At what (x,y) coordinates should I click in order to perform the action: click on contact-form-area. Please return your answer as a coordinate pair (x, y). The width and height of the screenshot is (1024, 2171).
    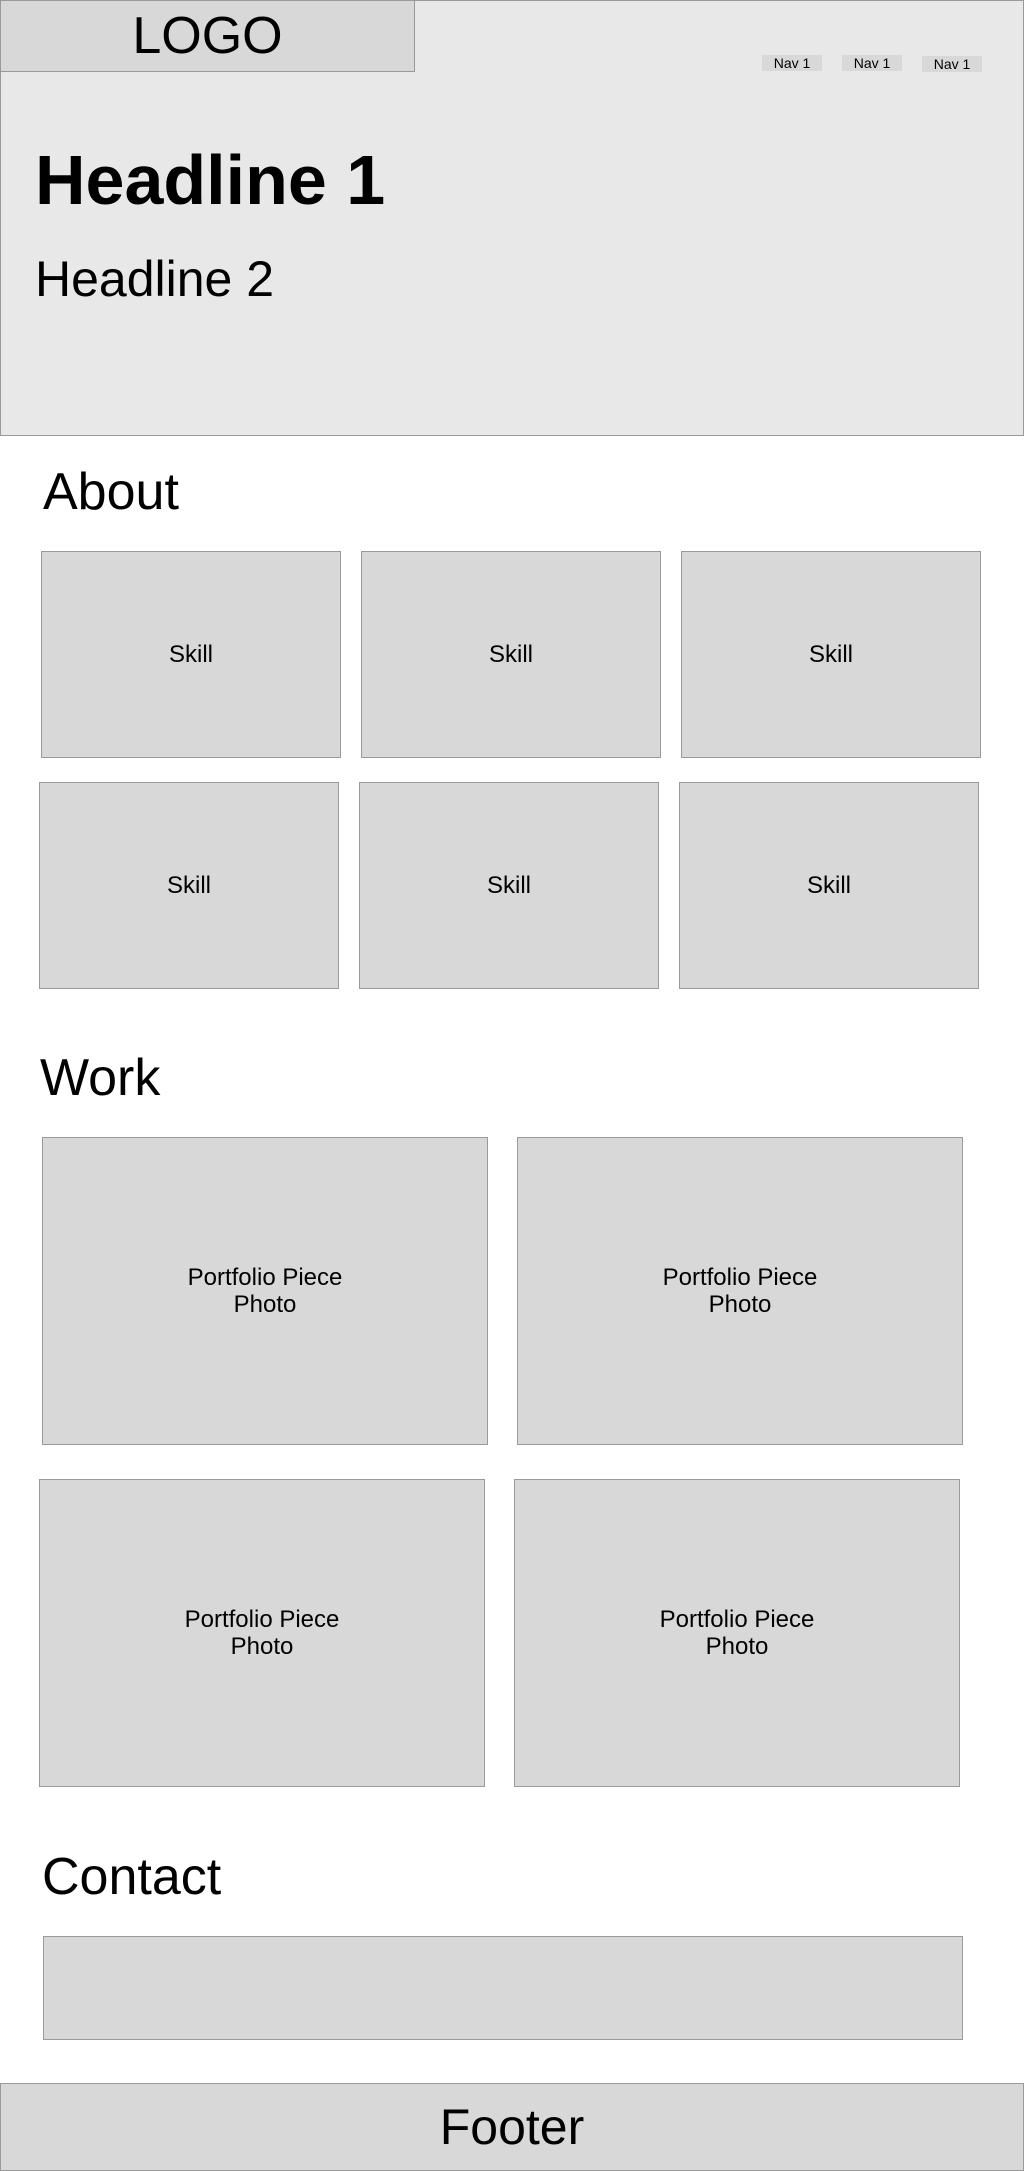
    Looking at the image, I should click on (503, 1988).